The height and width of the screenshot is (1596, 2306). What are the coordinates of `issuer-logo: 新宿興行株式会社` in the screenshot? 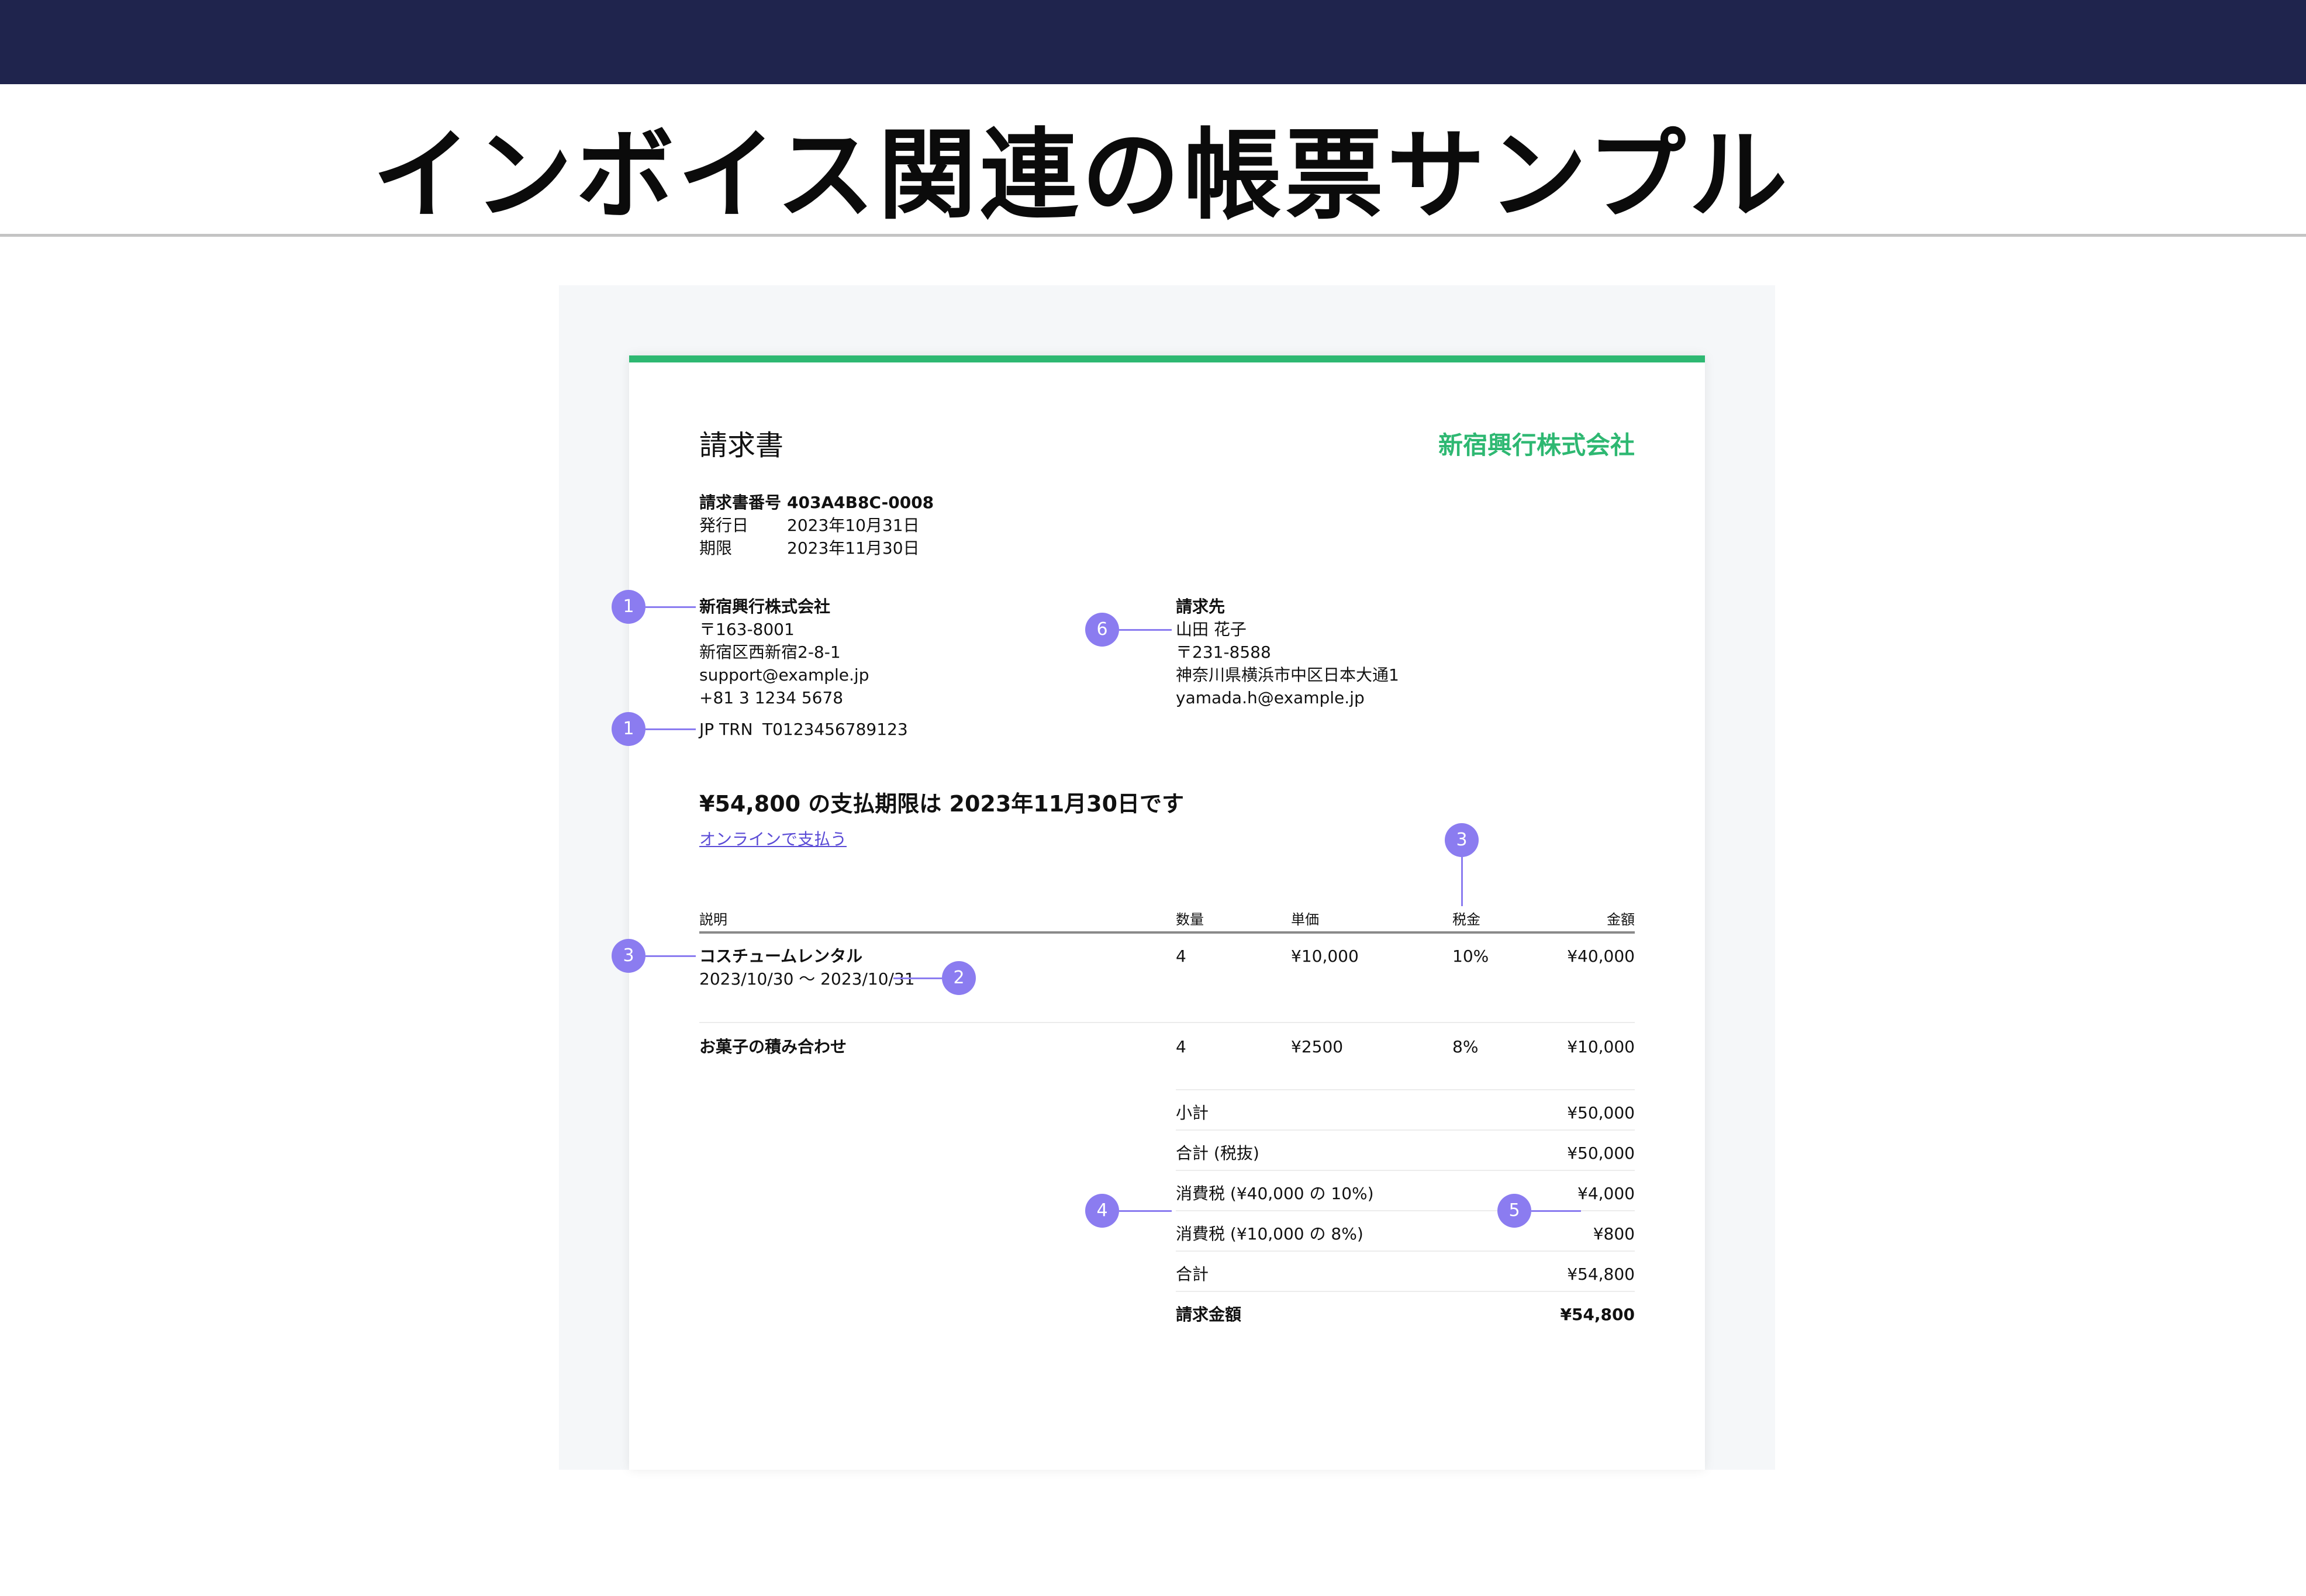 It's located at (1537, 445).